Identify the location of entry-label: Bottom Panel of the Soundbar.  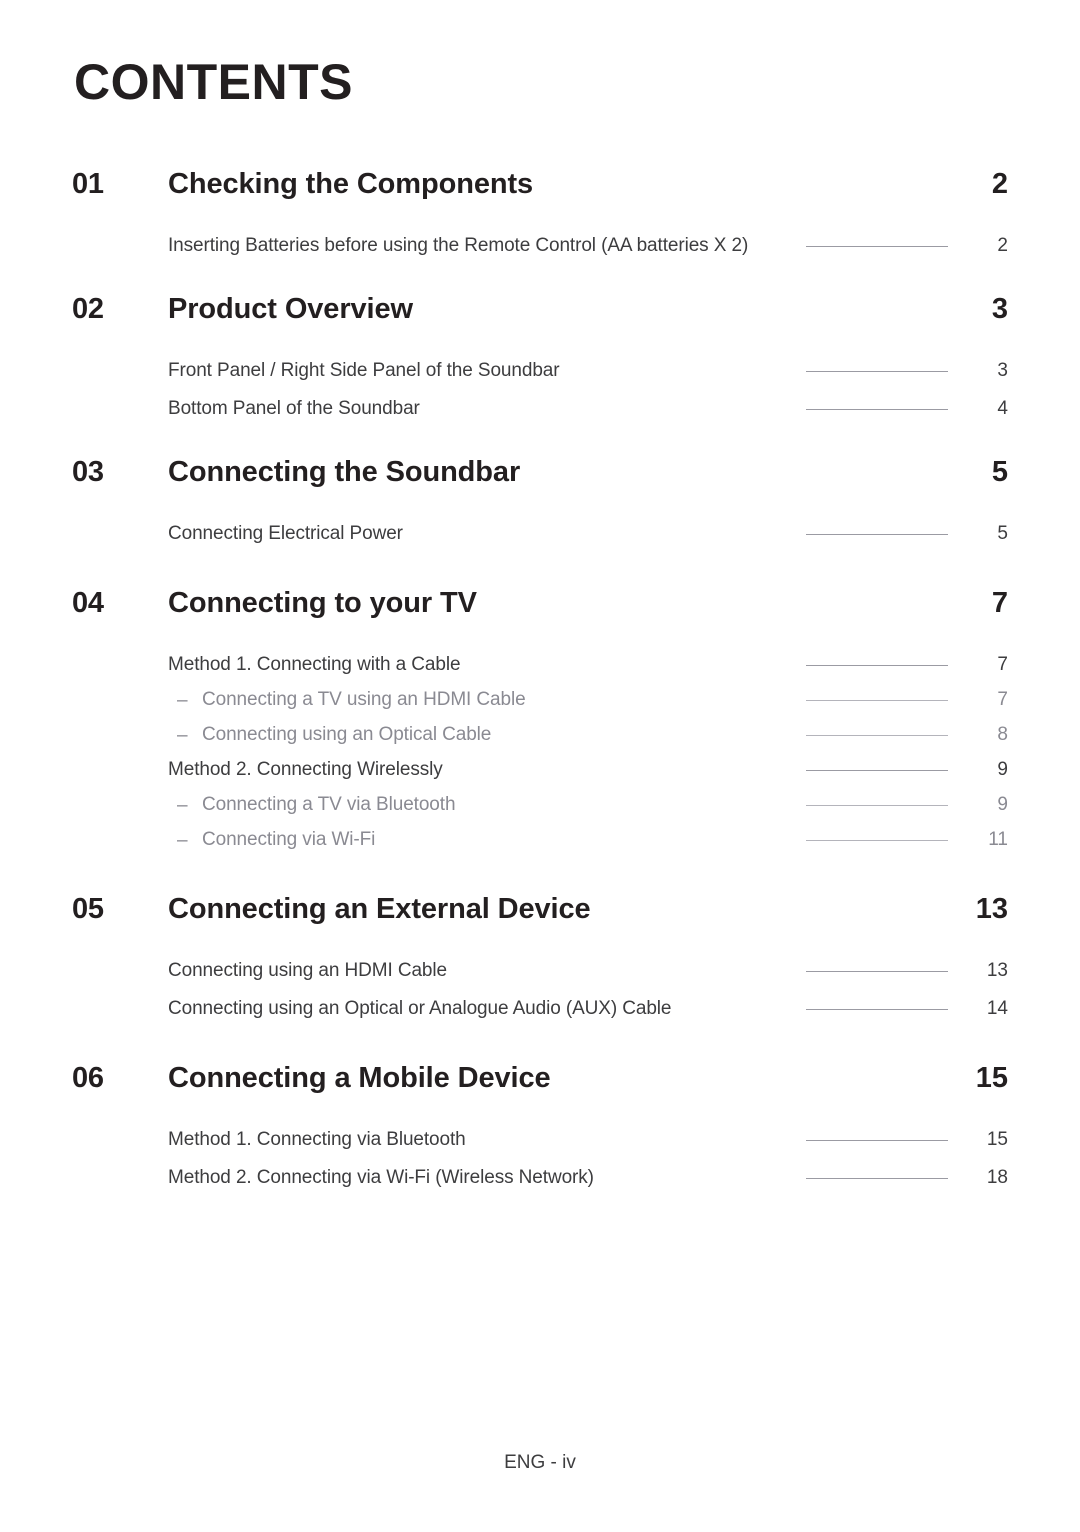
(294, 408).